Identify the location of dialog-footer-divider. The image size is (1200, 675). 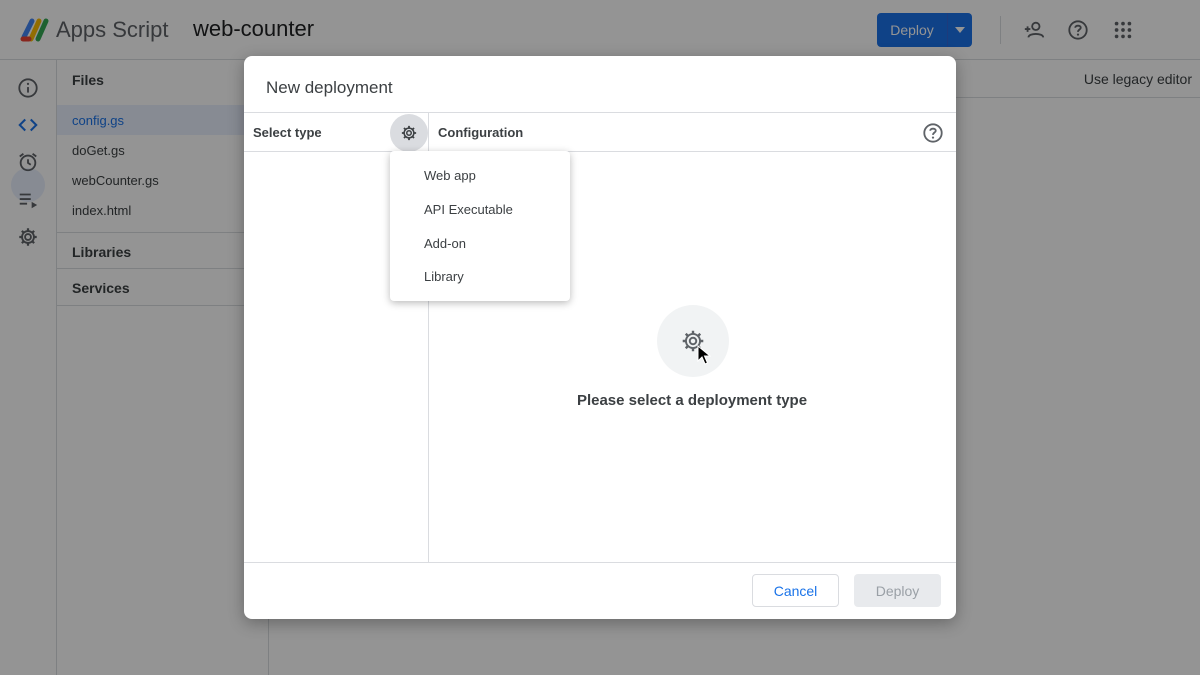
(600, 562).